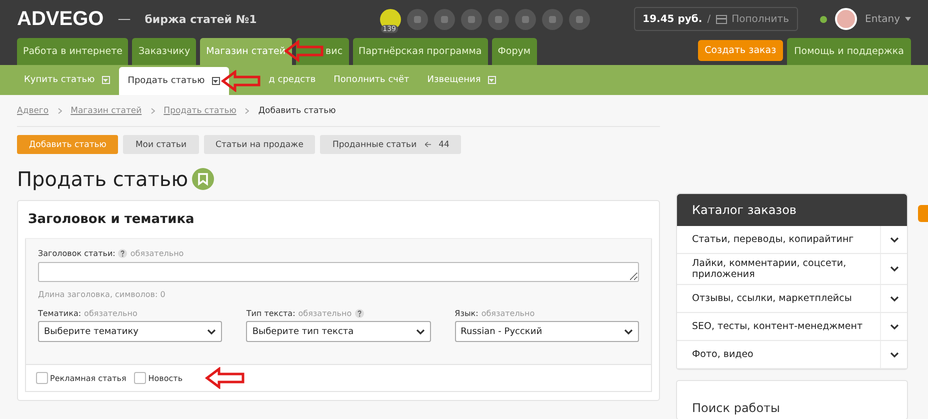 This screenshot has height=419, width=928. What do you see at coordinates (173, 81) in the screenshot?
I see `subnav-tab: Продать статью` at bounding box center [173, 81].